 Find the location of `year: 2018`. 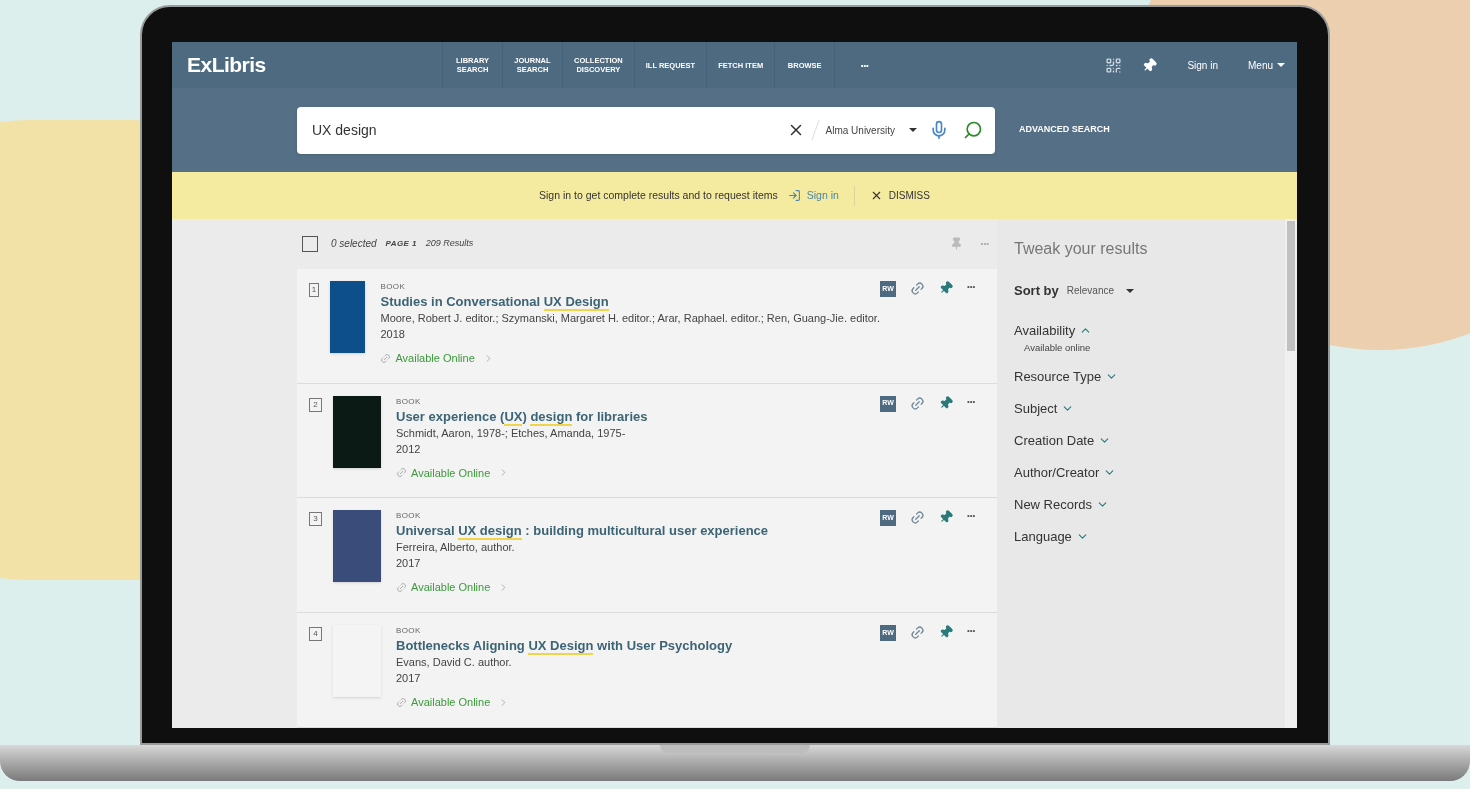

year: 2018 is located at coordinates (393, 334).